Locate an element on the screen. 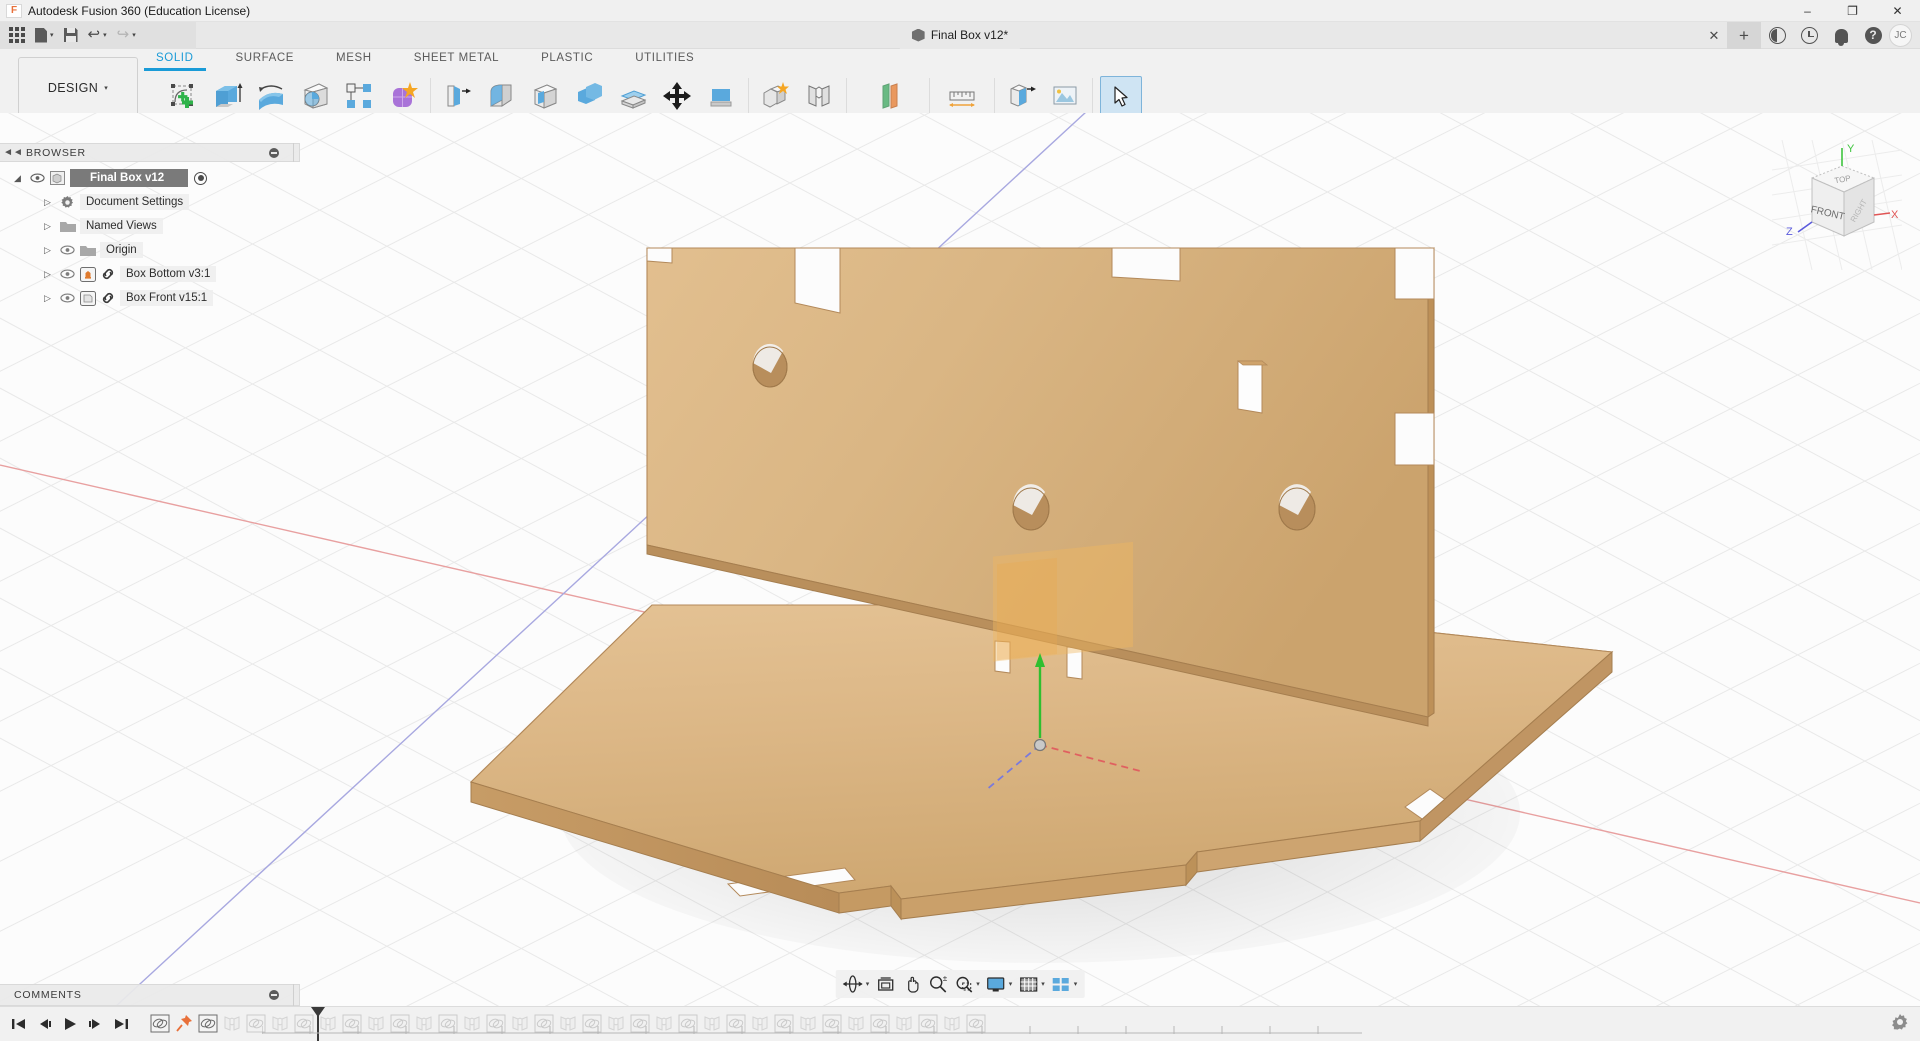 The height and width of the screenshot is (1041, 1920). tab-solid: SOLID is located at coordinates (175, 58).